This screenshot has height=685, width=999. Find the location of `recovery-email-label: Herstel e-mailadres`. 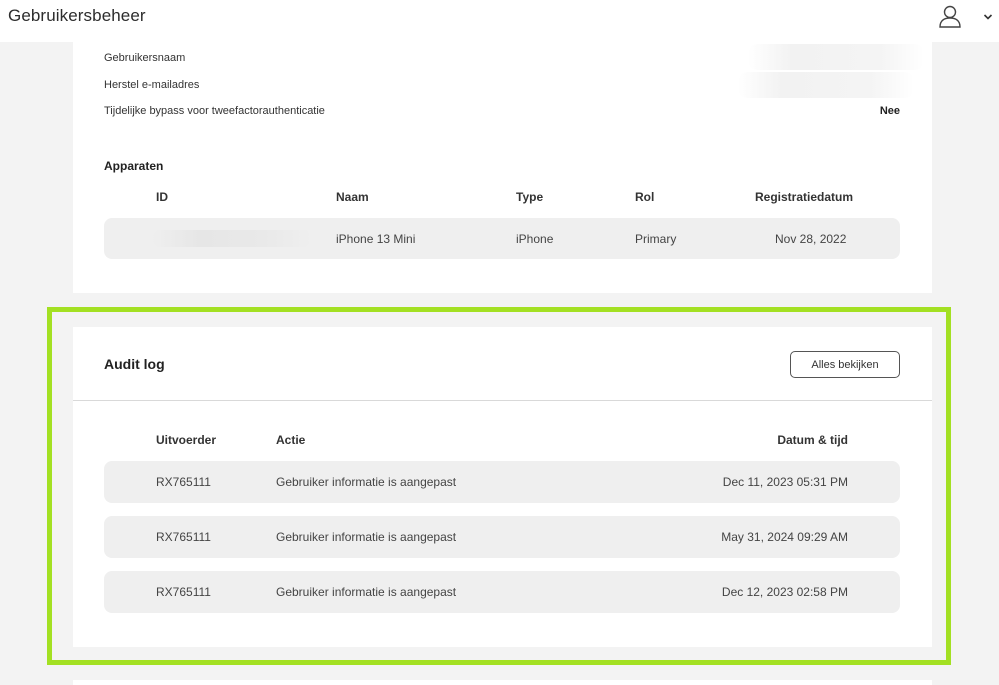

recovery-email-label: Herstel e-mailadres is located at coordinates (152, 85).